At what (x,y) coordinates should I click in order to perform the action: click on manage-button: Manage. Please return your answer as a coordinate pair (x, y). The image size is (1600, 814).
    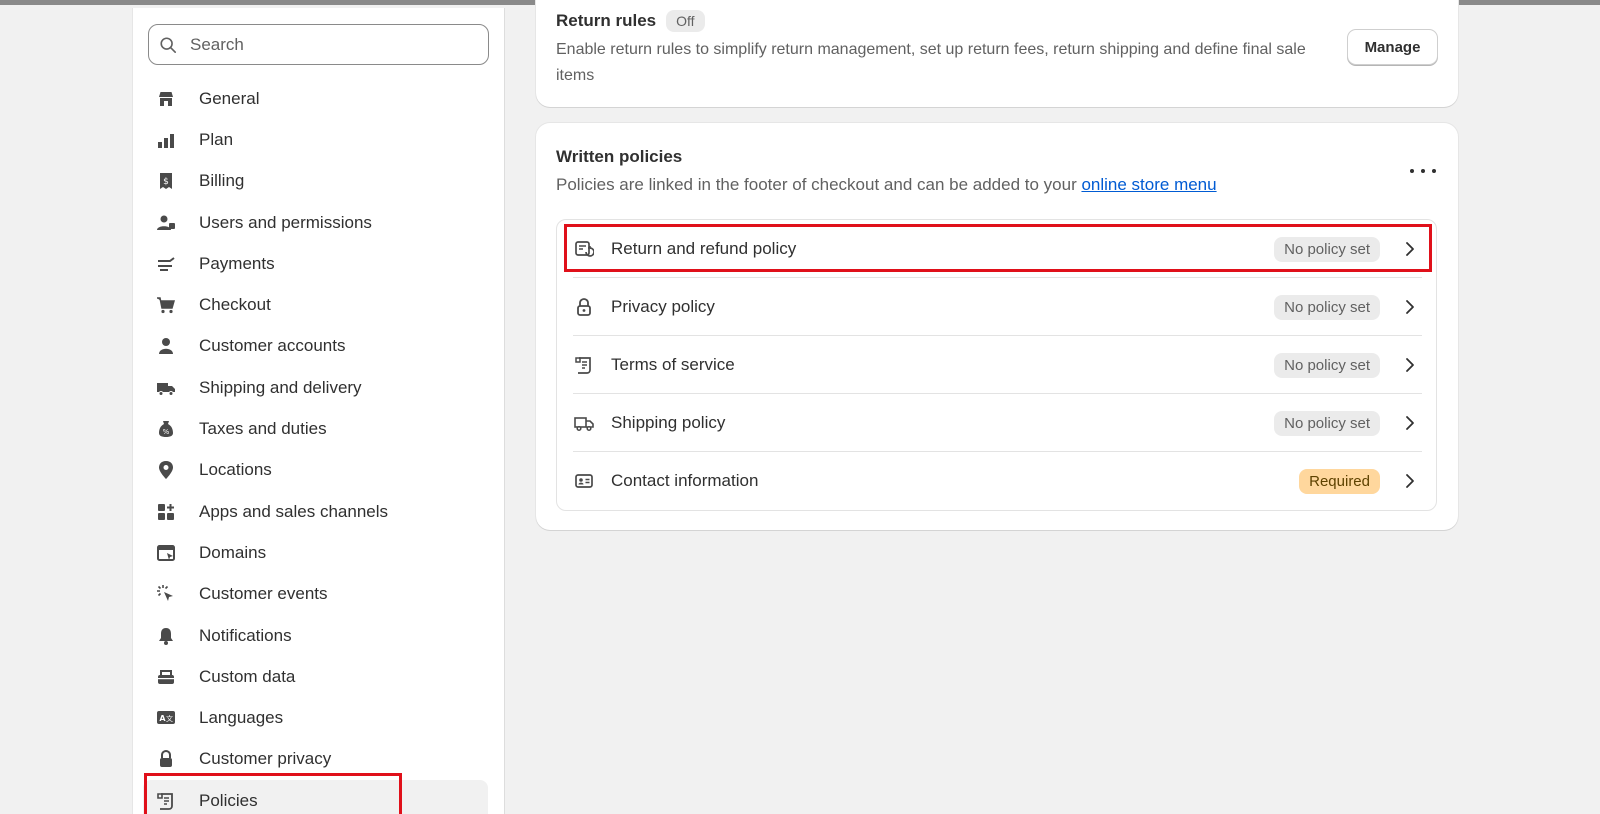
    Looking at the image, I should click on (1392, 47).